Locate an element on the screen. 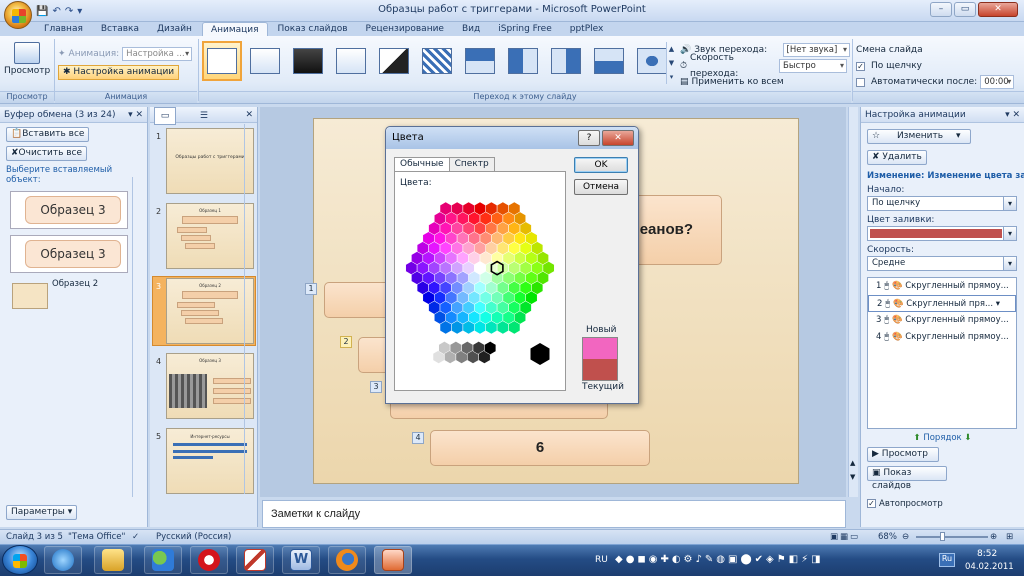 This screenshot has width=1024, height=576. keyboard-layout-icon: Ru is located at coordinates (947, 560).